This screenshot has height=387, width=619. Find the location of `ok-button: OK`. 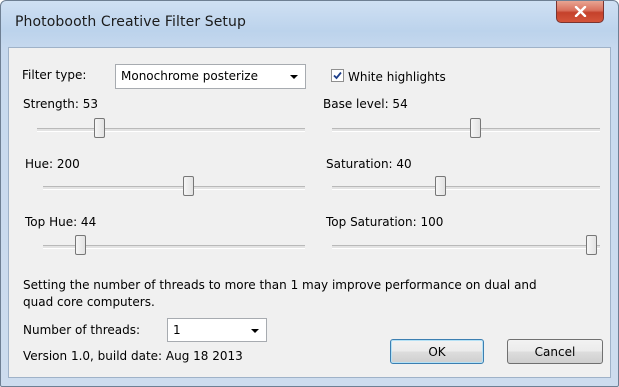

ok-button: OK is located at coordinates (437, 351).